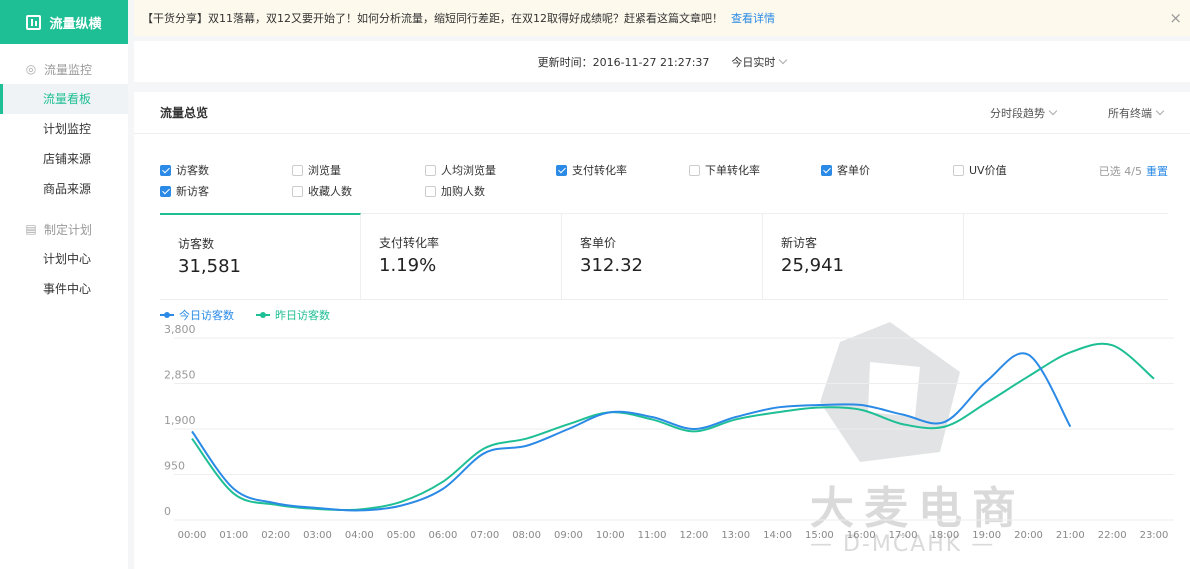  I want to click on checkbox-favorites: 收藏人数, so click(322, 191).